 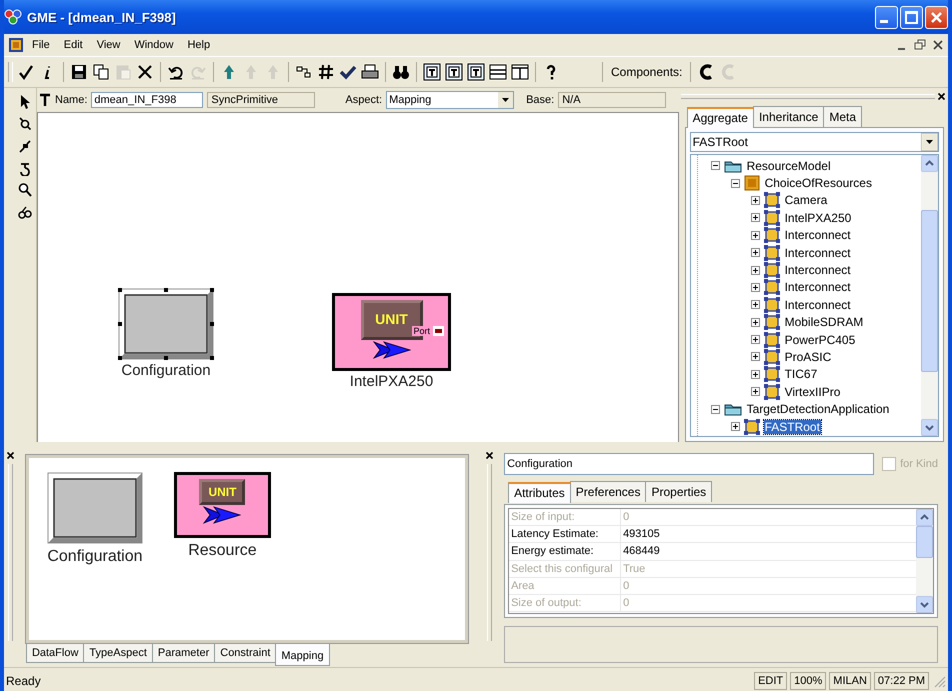 What do you see at coordinates (936, 17) in the screenshot?
I see `close-button` at bounding box center [936, 17].